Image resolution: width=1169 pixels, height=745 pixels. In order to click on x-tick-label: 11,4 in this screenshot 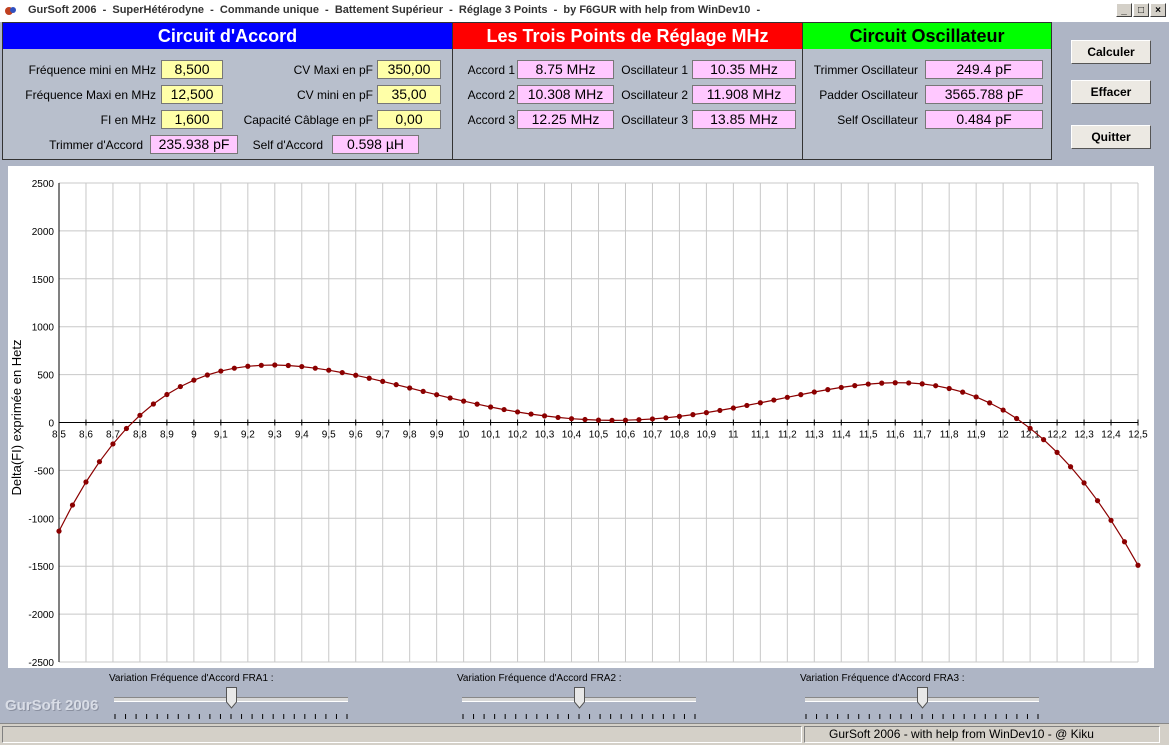, I will do `click(841, 435)`.